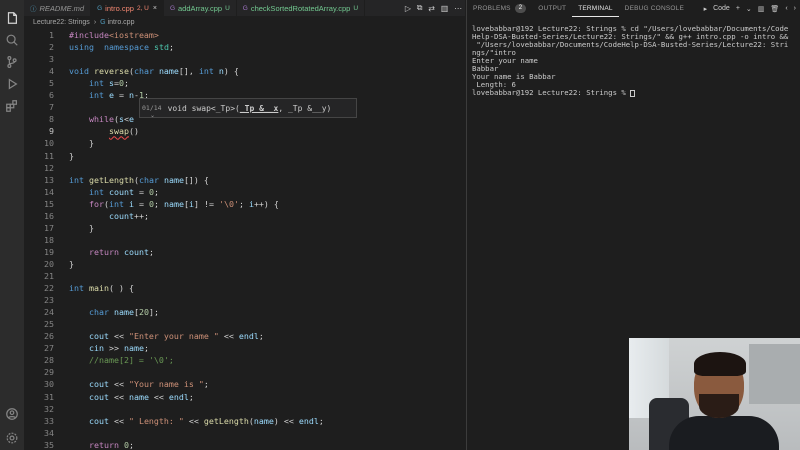  What do you see at coordinates (121, 360) in the screenshot?
I see `line-content: //name[2] = '\0';` at bounding box center [121, 360].